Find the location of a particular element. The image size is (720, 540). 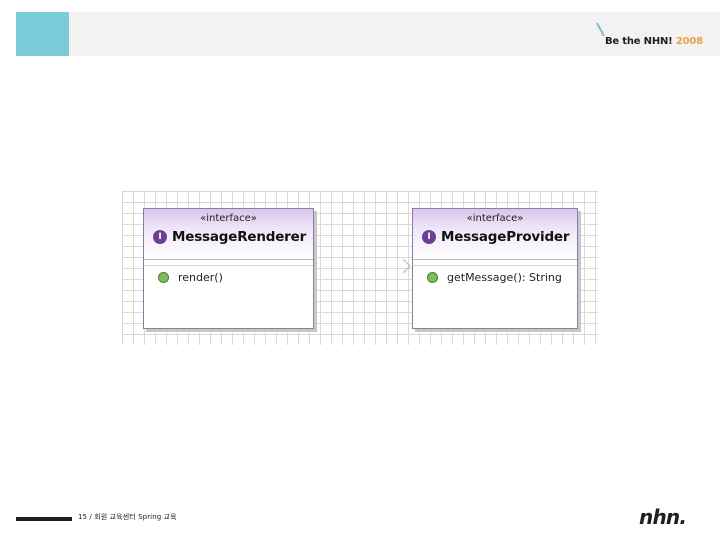

class-title-row: I MessageRenderer is located at coordinates (229, 237).